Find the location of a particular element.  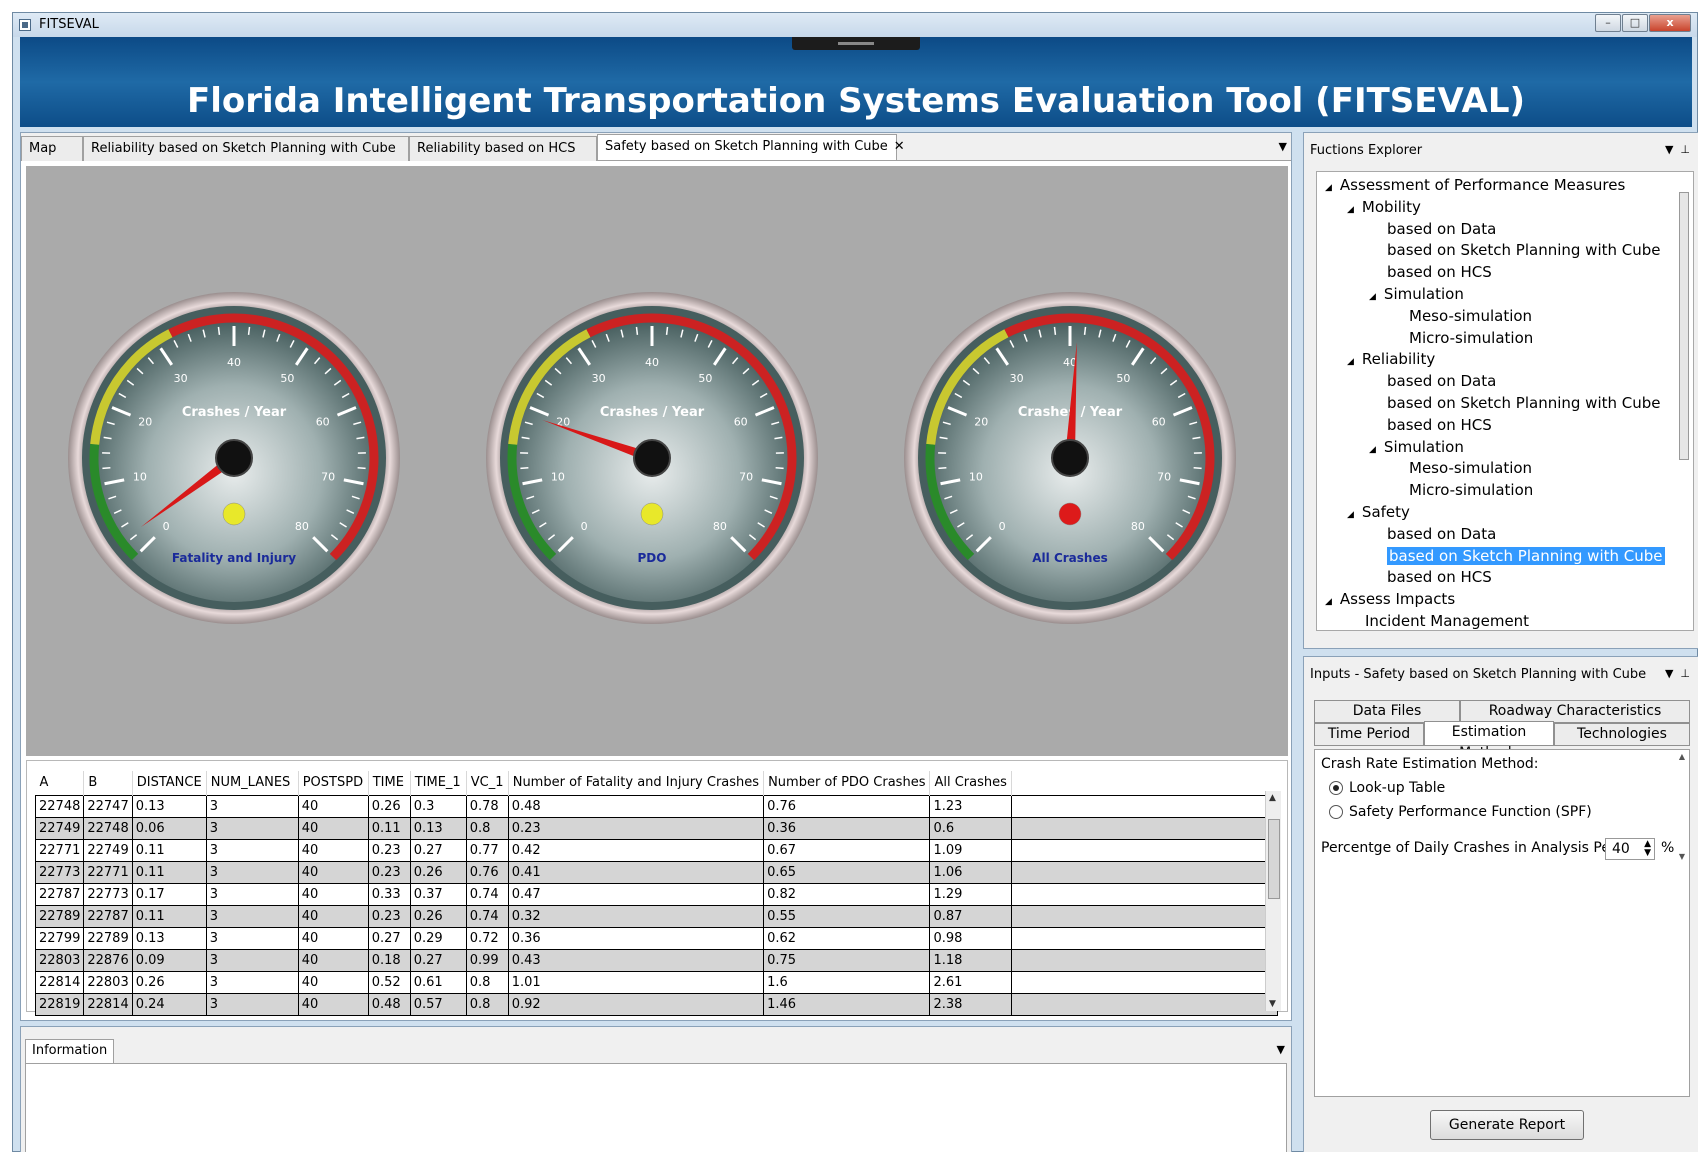

drag-handle is located at coordinates (856, 43).